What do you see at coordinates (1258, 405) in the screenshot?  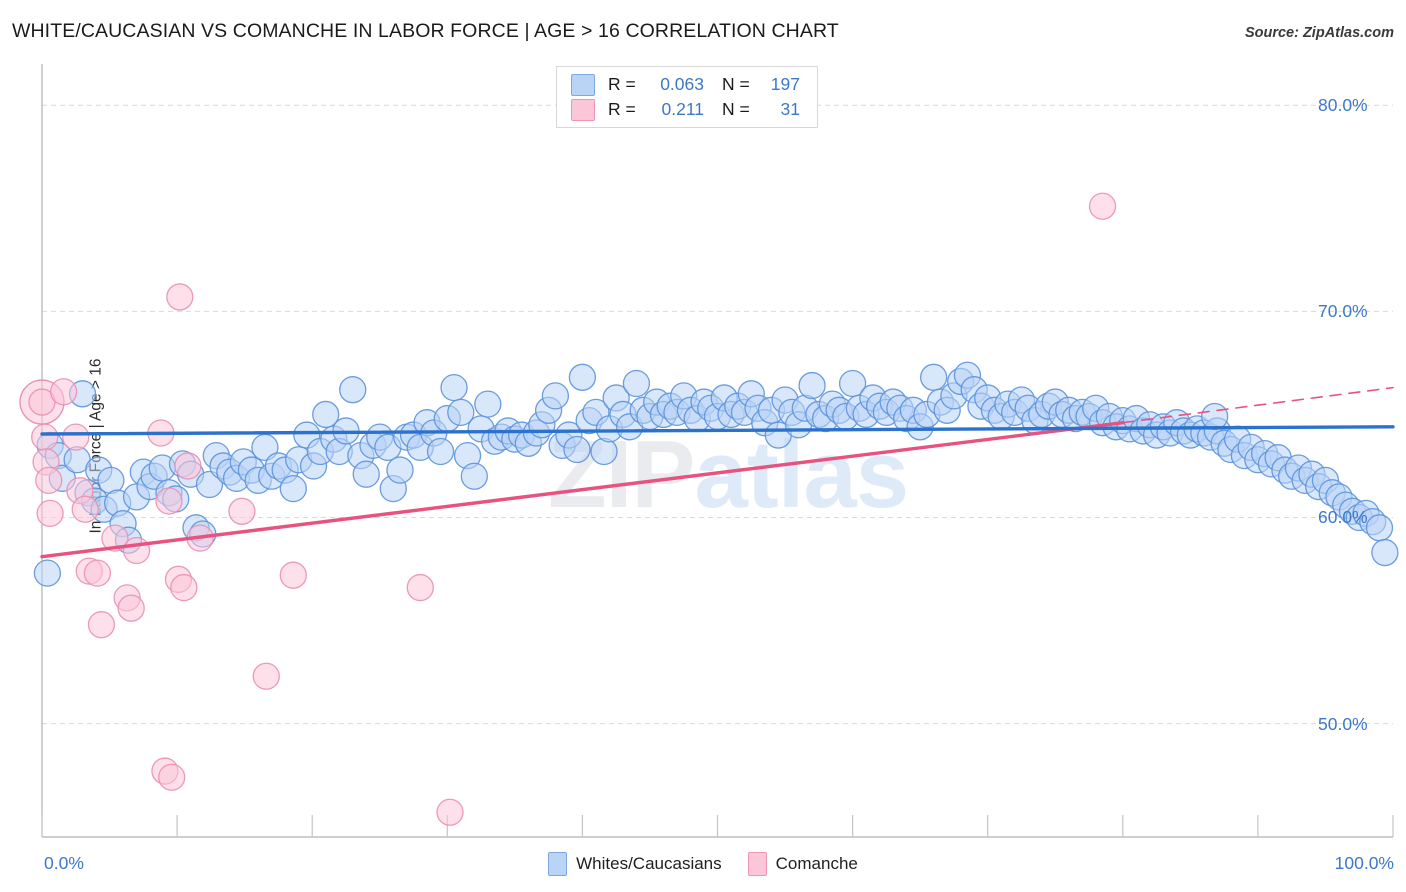 I see `trend-line-comanche-extension` at bounding box center [1258, 405].